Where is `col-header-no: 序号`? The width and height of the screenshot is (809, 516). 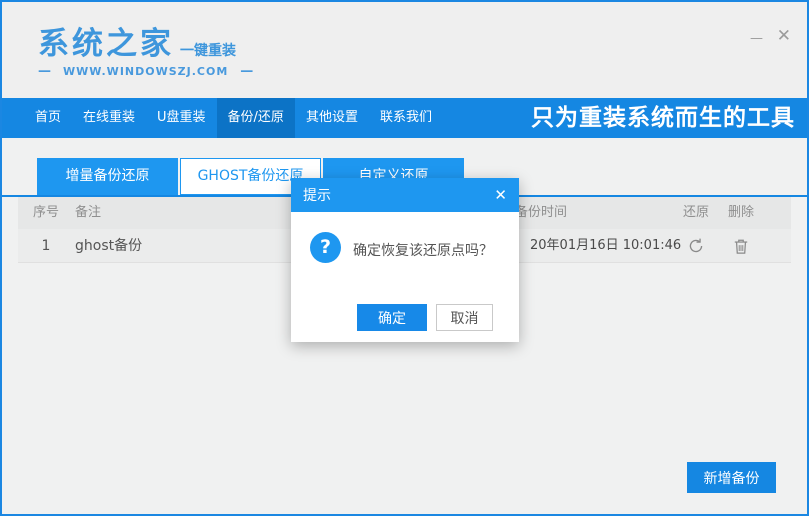
col-header-no: 序号 is located at coordinates (45, 212).